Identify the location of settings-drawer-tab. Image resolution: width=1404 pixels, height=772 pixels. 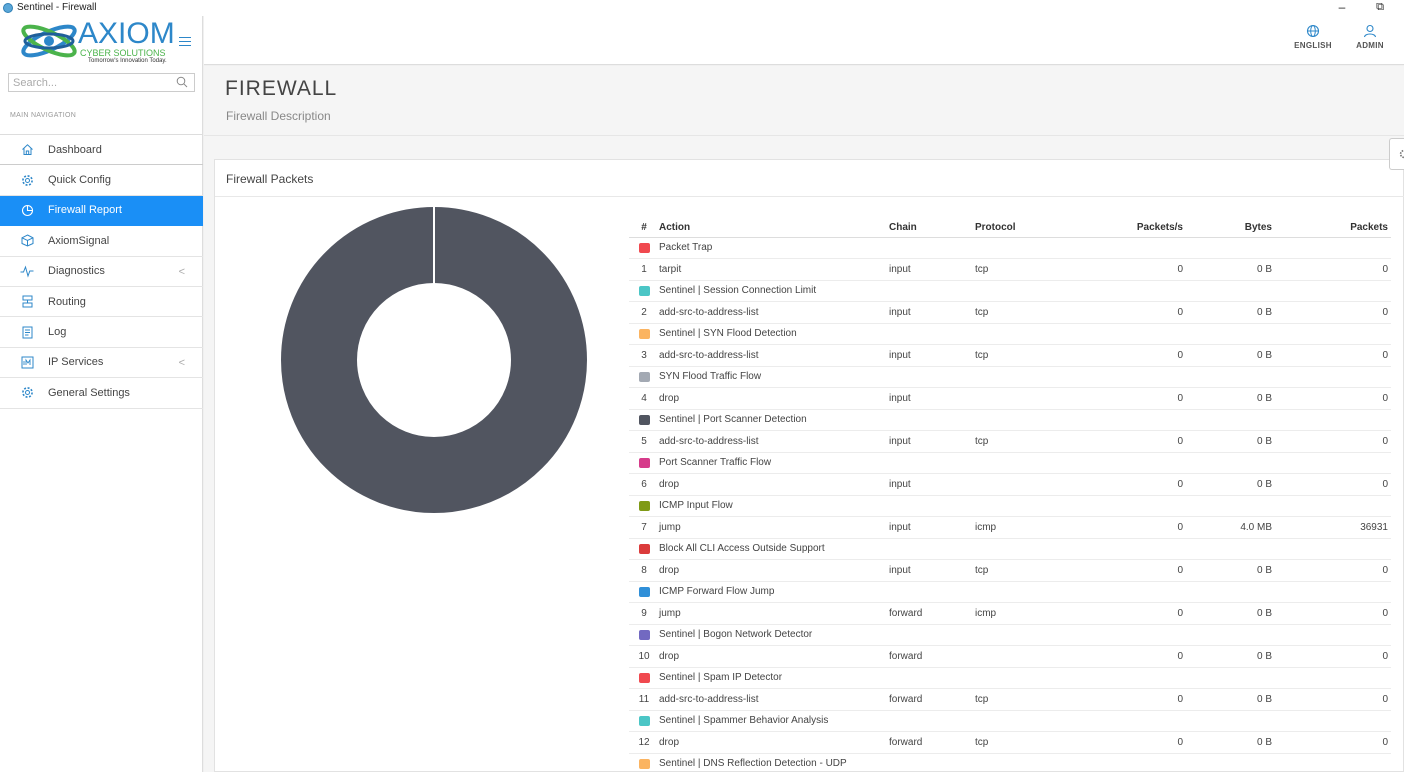
(1396, 154).